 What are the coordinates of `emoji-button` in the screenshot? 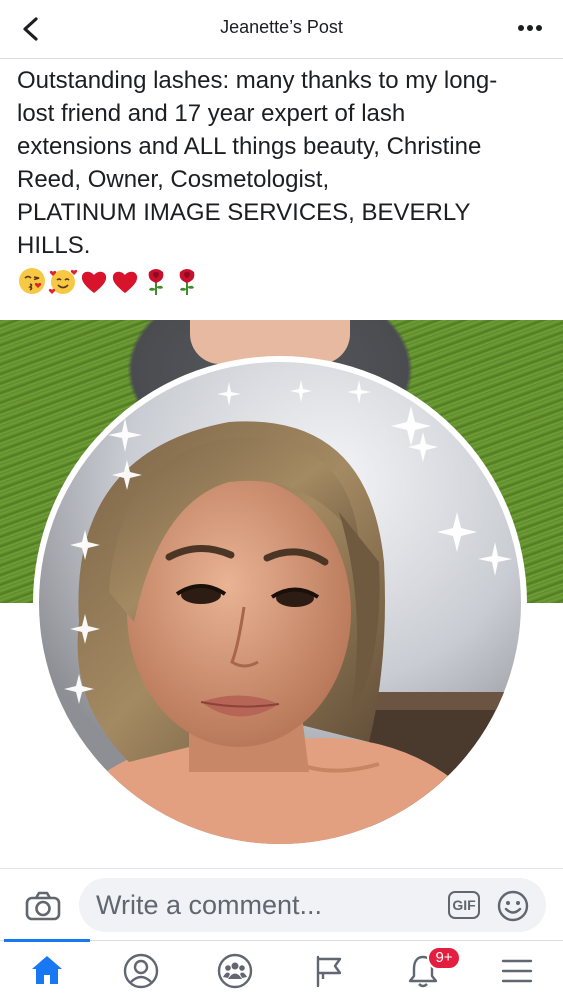 It's located at (513, 906).